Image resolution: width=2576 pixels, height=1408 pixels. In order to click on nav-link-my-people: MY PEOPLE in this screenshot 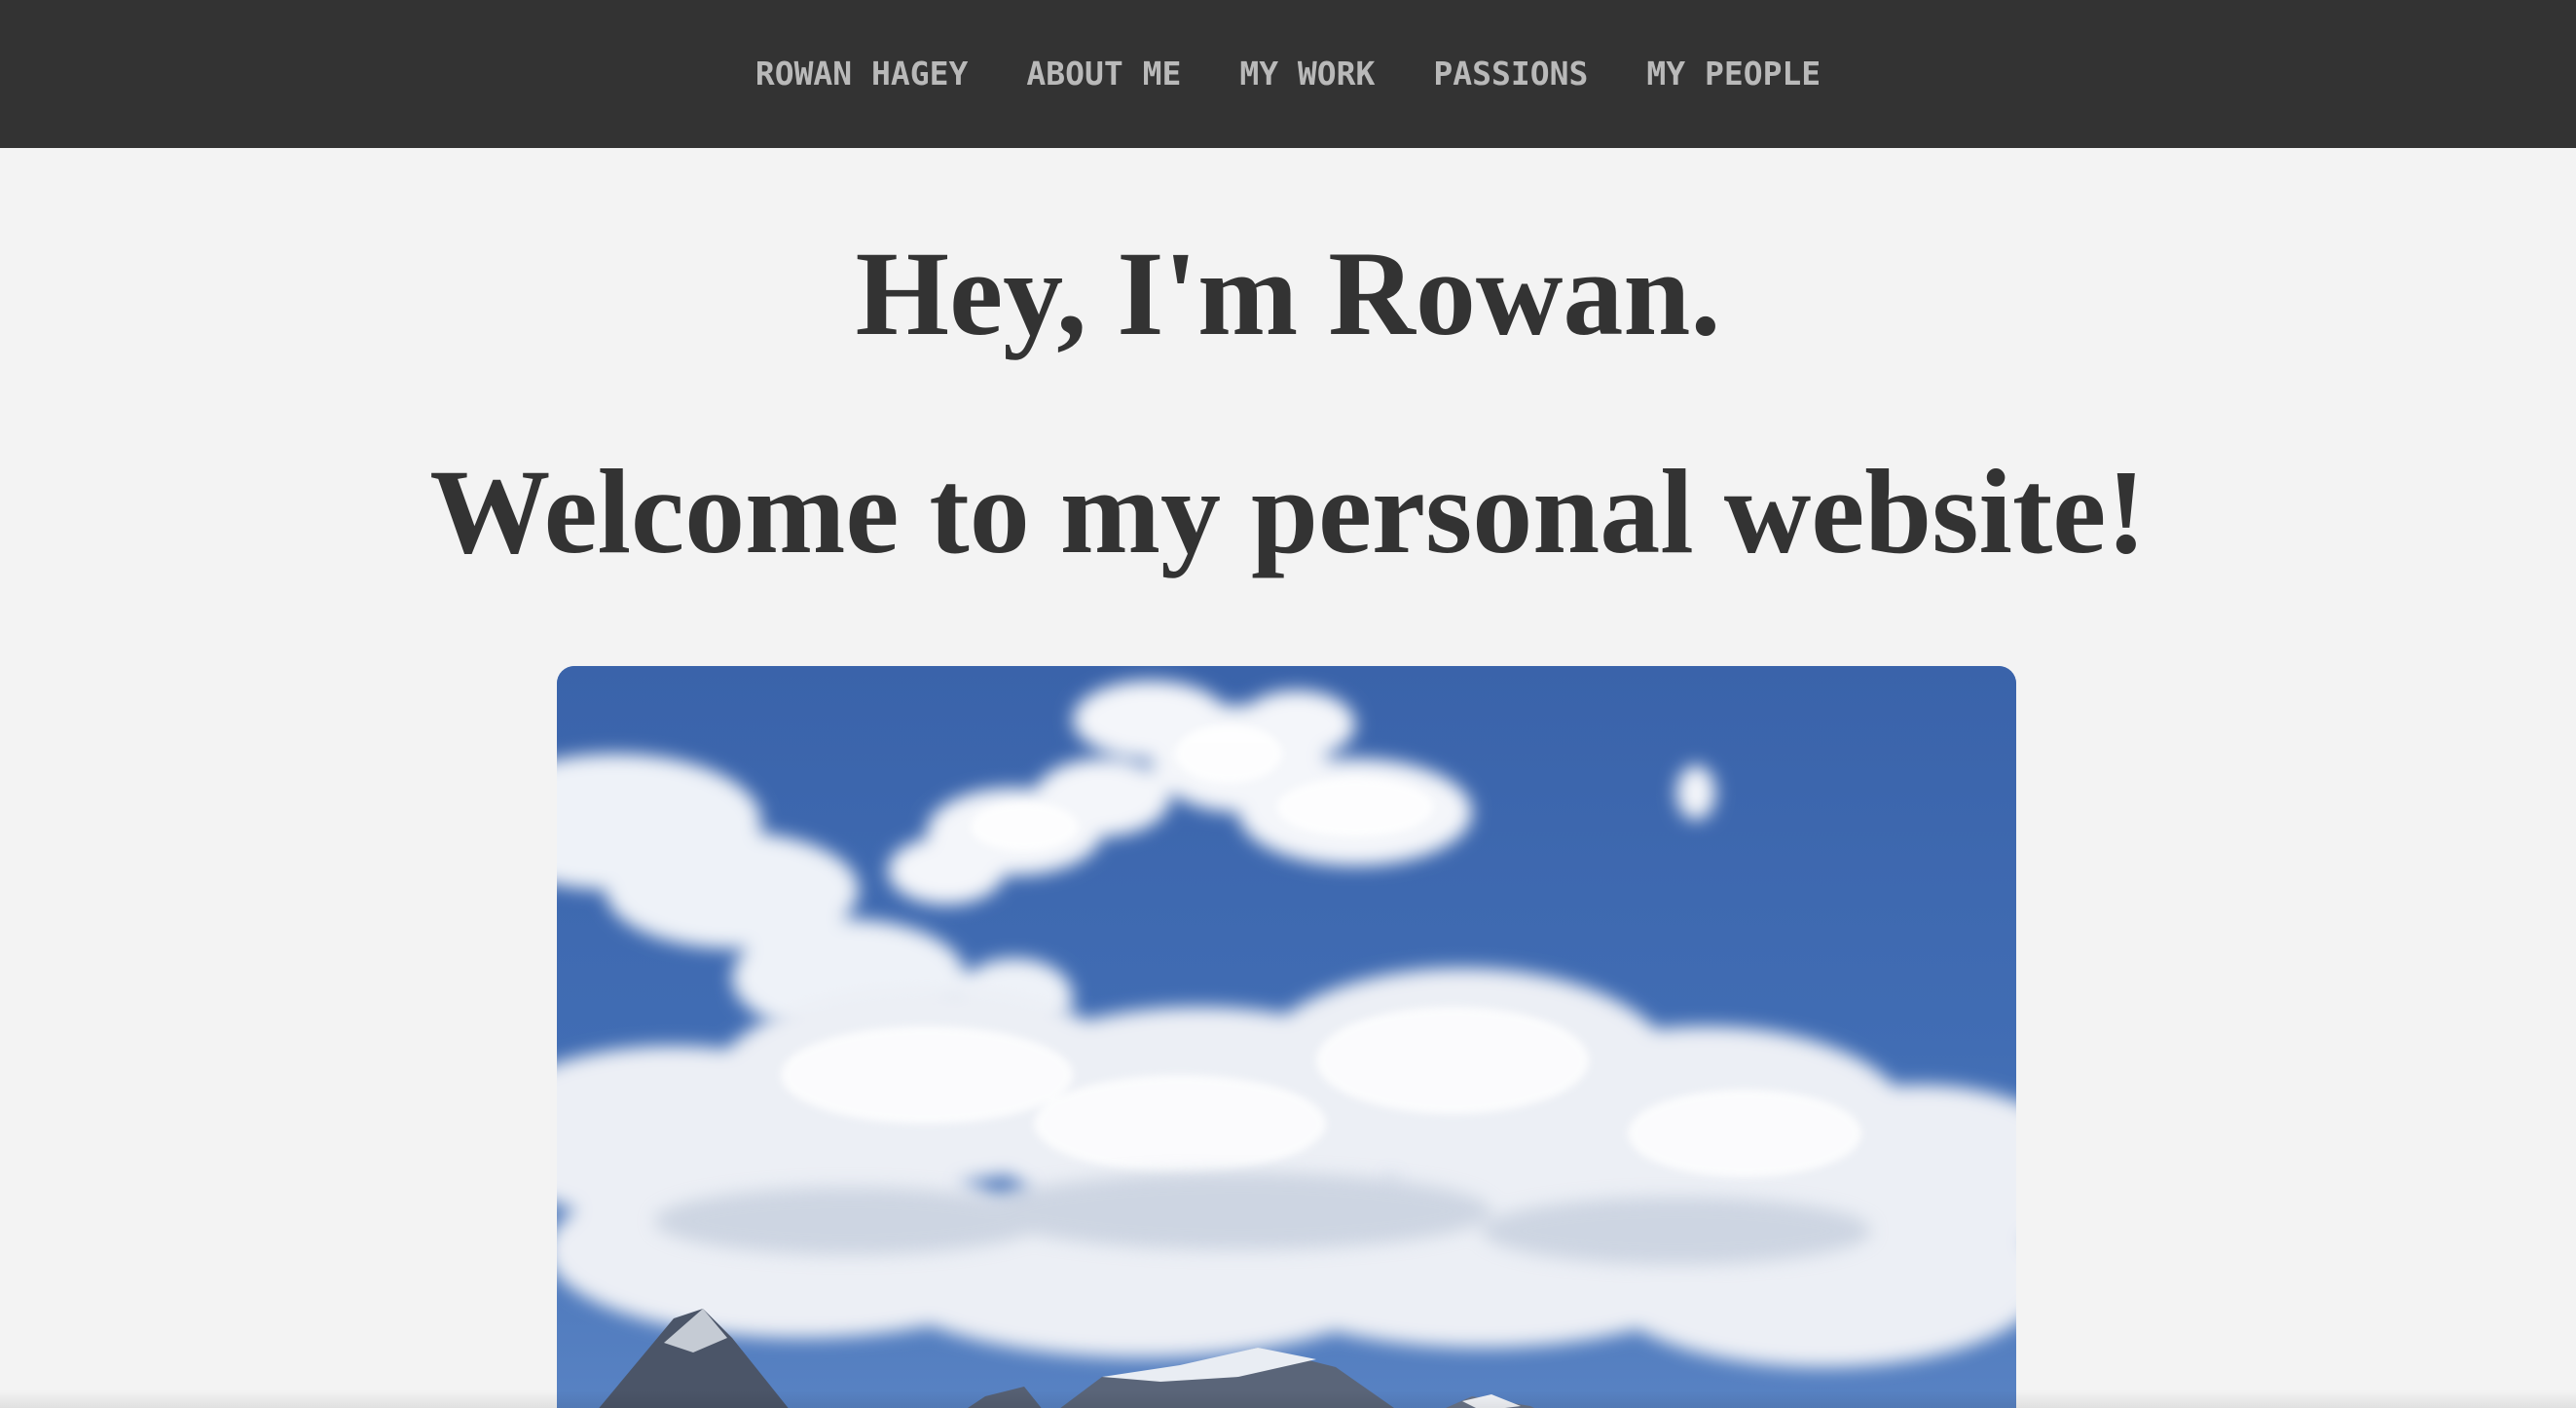, I will do `click(1733, 74)`.